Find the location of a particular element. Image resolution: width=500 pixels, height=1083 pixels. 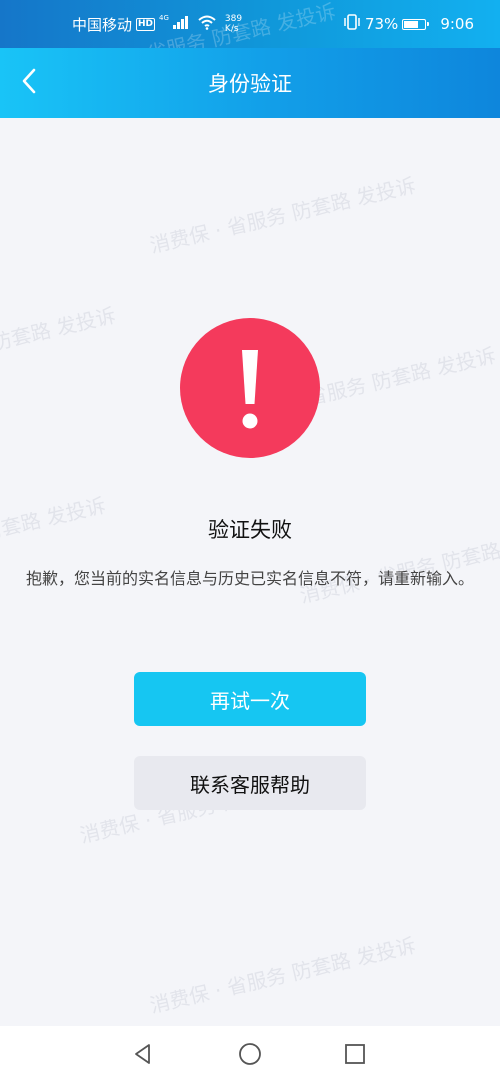

system-home-button is located at coordinates (250, 1054).